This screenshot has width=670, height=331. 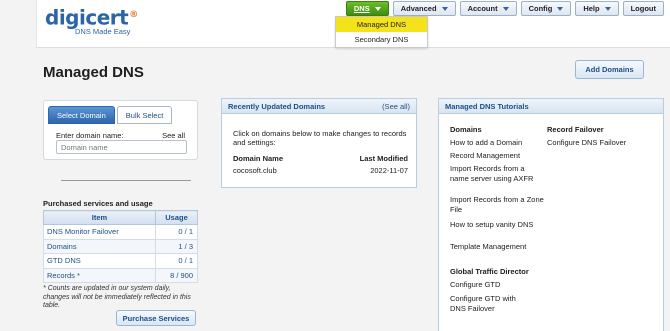 What do you see at coordinates (488, 247) in the screenshot?
I see `tutorial-link-template-management: Template Management` at bounding box center [488, 247].